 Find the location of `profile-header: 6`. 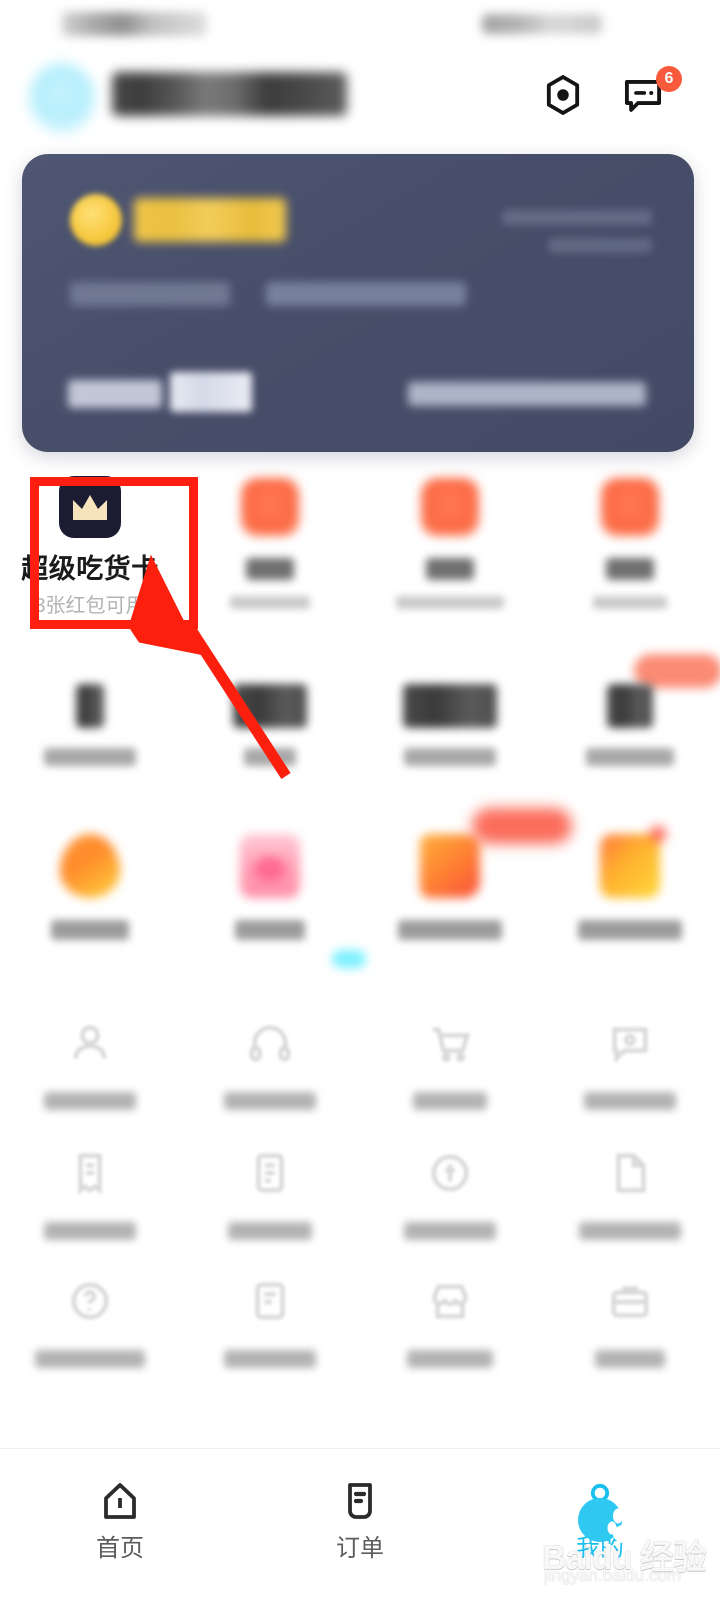

profile-header: 6 is located at coordinates (360, 100).